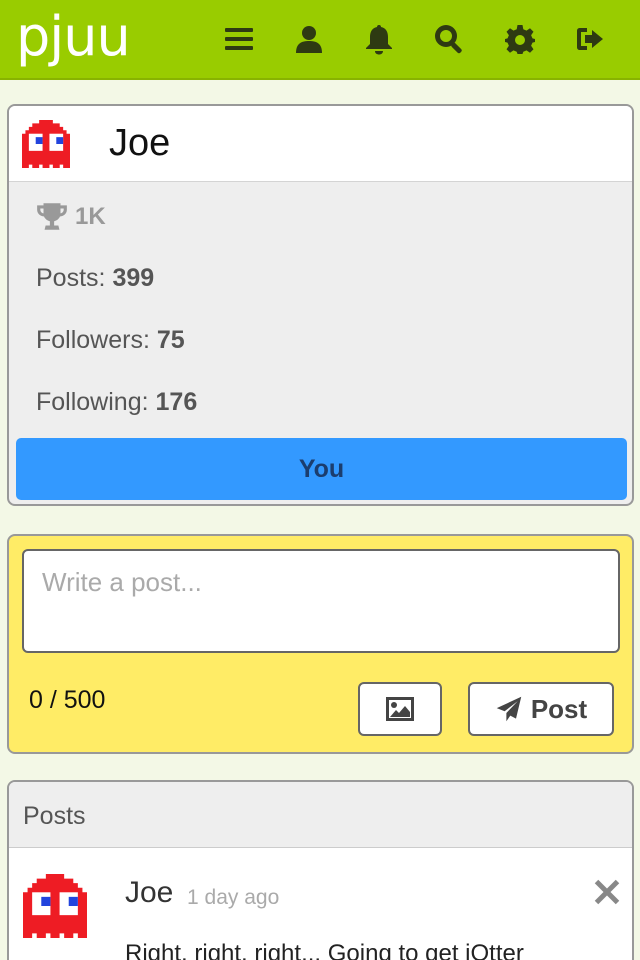  Describe the element at coordinates (133, 278) in the screenshot. I see `posts-count: 399` at that location.